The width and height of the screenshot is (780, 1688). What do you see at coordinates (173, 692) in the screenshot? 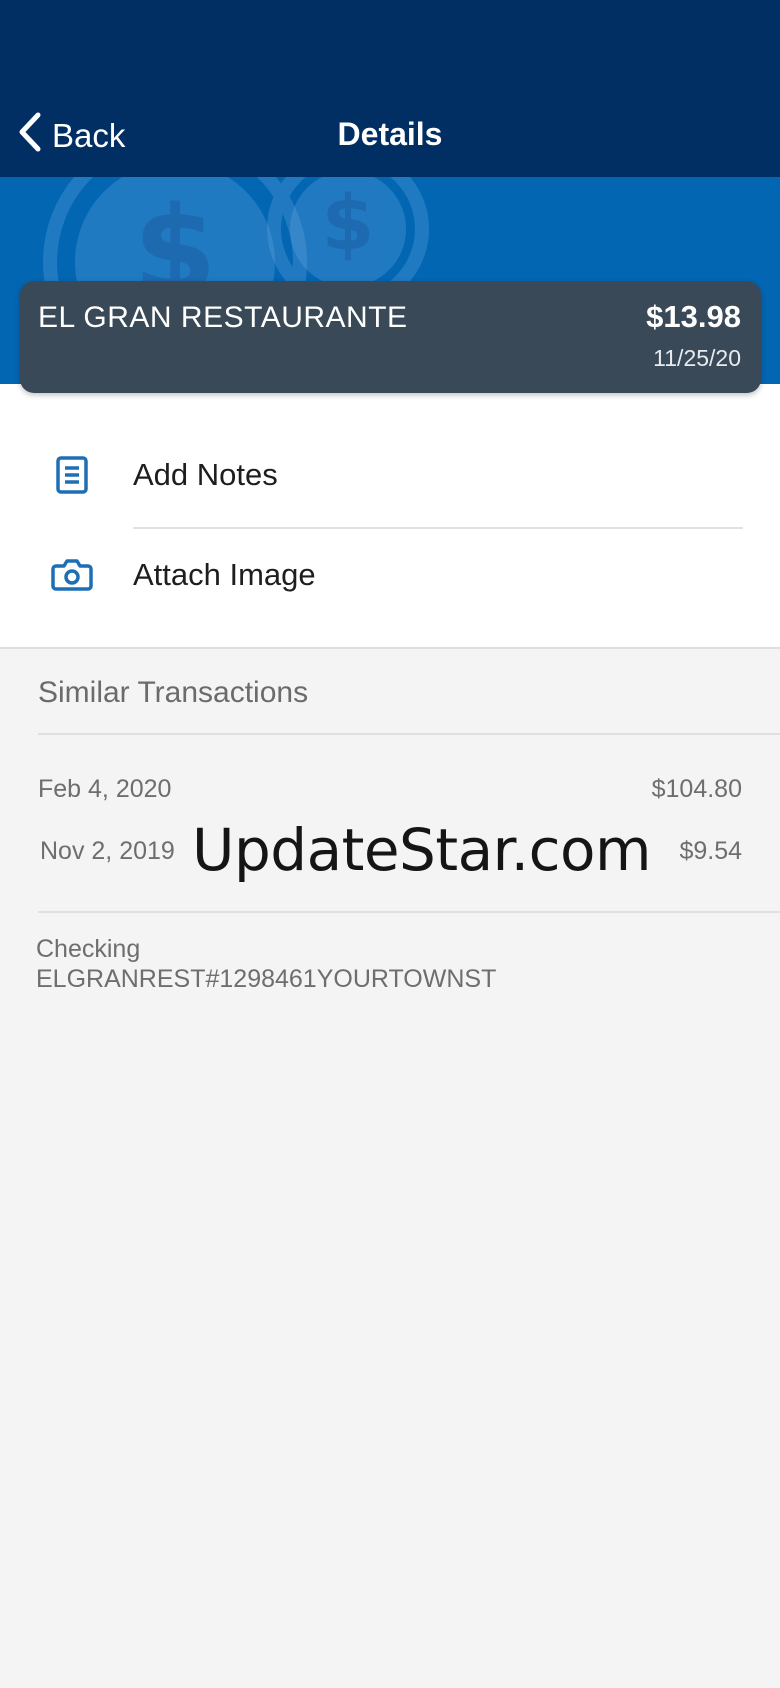
I see `similar-transactions-heading: Similar Transactions` at bounding box center [173, 692].